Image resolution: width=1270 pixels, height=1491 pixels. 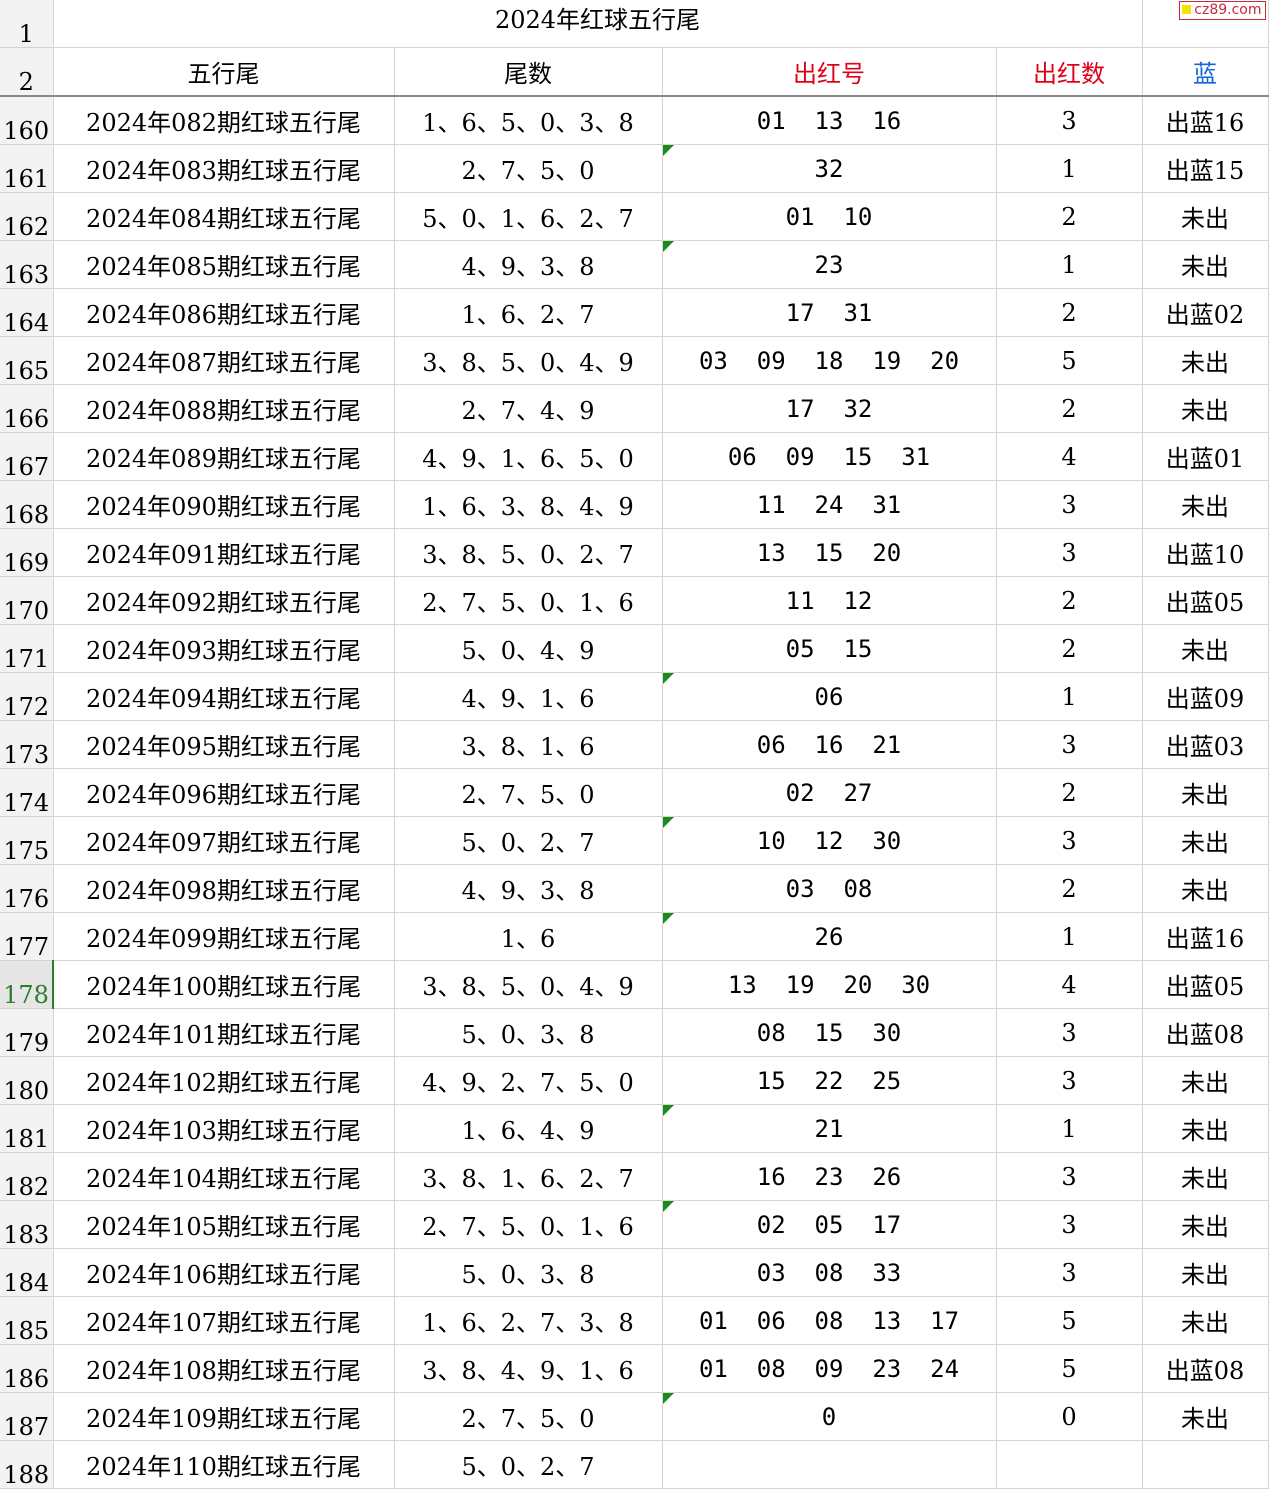 What do you see at coordinates (224, 1080) in the screenshot?
I see `period-name-cell: 2024年102期红球五行尾` at bounding box center [224, 1080].